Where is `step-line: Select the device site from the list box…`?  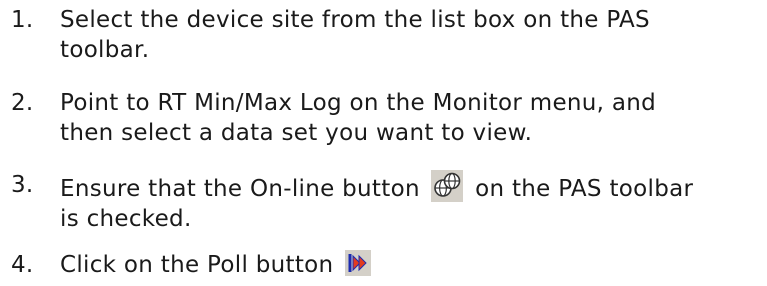 step-line: Select the device site from the list box… is located at coordinates (355, 20).